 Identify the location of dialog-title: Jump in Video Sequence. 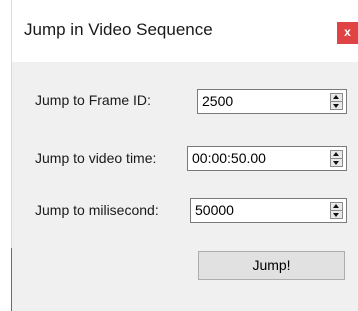
(118, 29).